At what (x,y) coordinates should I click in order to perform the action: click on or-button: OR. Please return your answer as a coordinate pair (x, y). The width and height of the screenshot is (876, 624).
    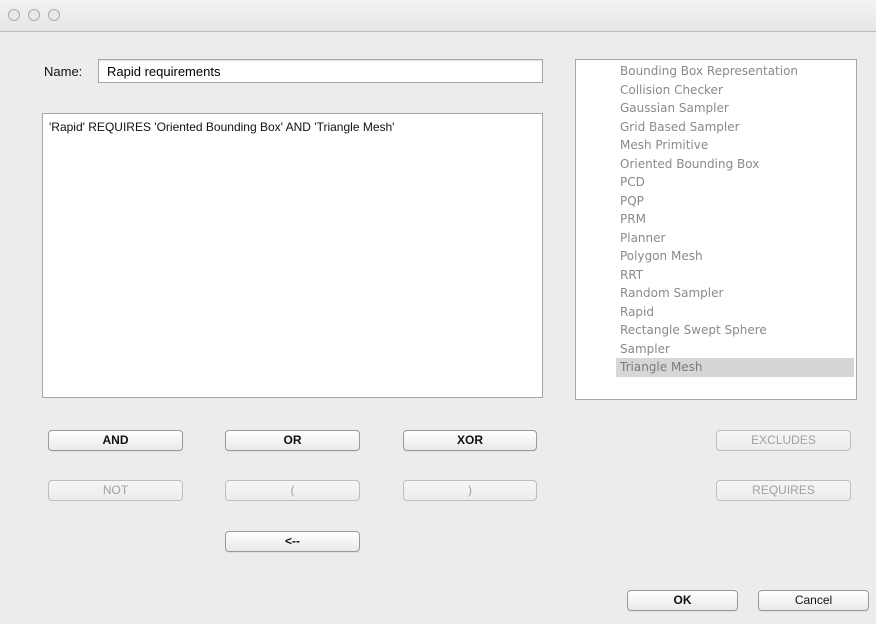
    Looking at the image, I should click on (292, 440).